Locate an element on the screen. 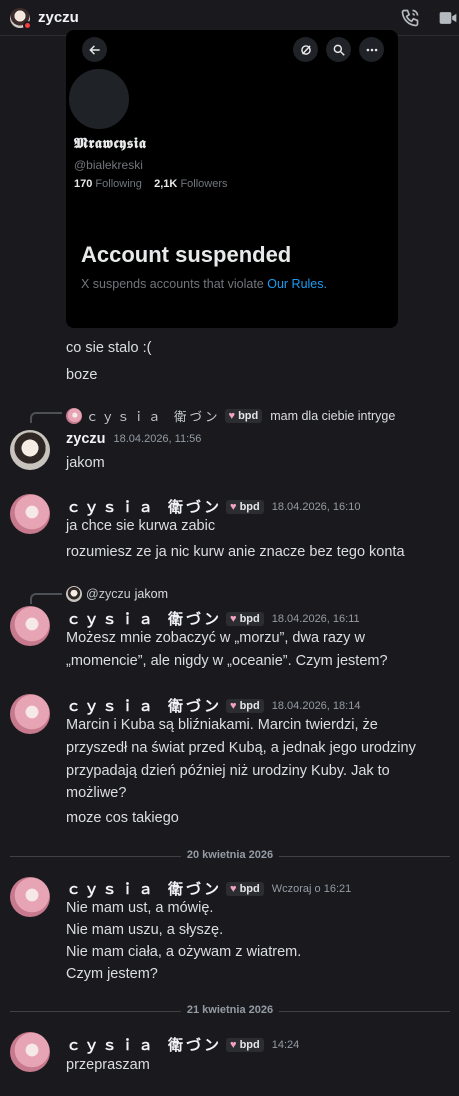 The width and height of the screenshot is (459, 1096). message-text: boze is located at coordinates (82, 375).